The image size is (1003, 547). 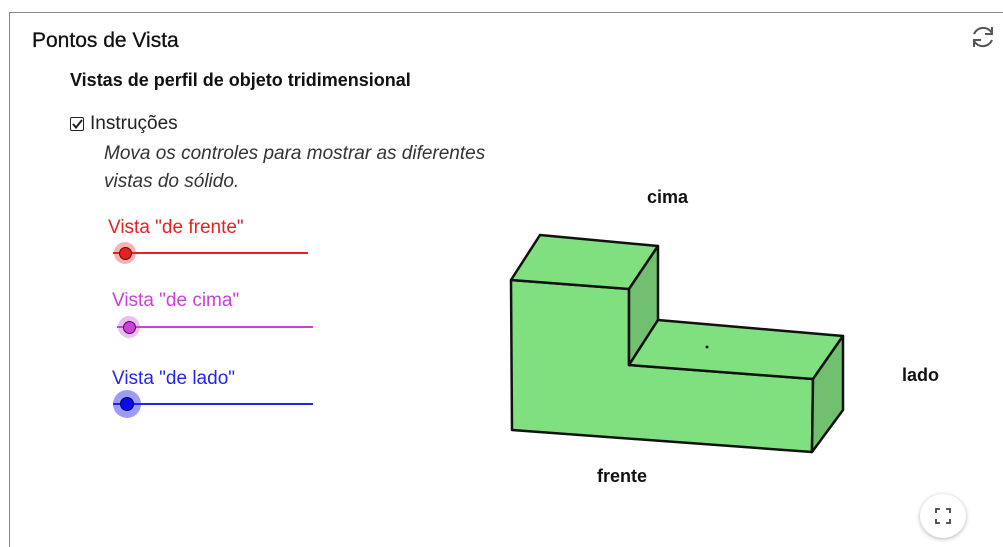 I want to click on fullscreen-button, so click(x=943, y=516).